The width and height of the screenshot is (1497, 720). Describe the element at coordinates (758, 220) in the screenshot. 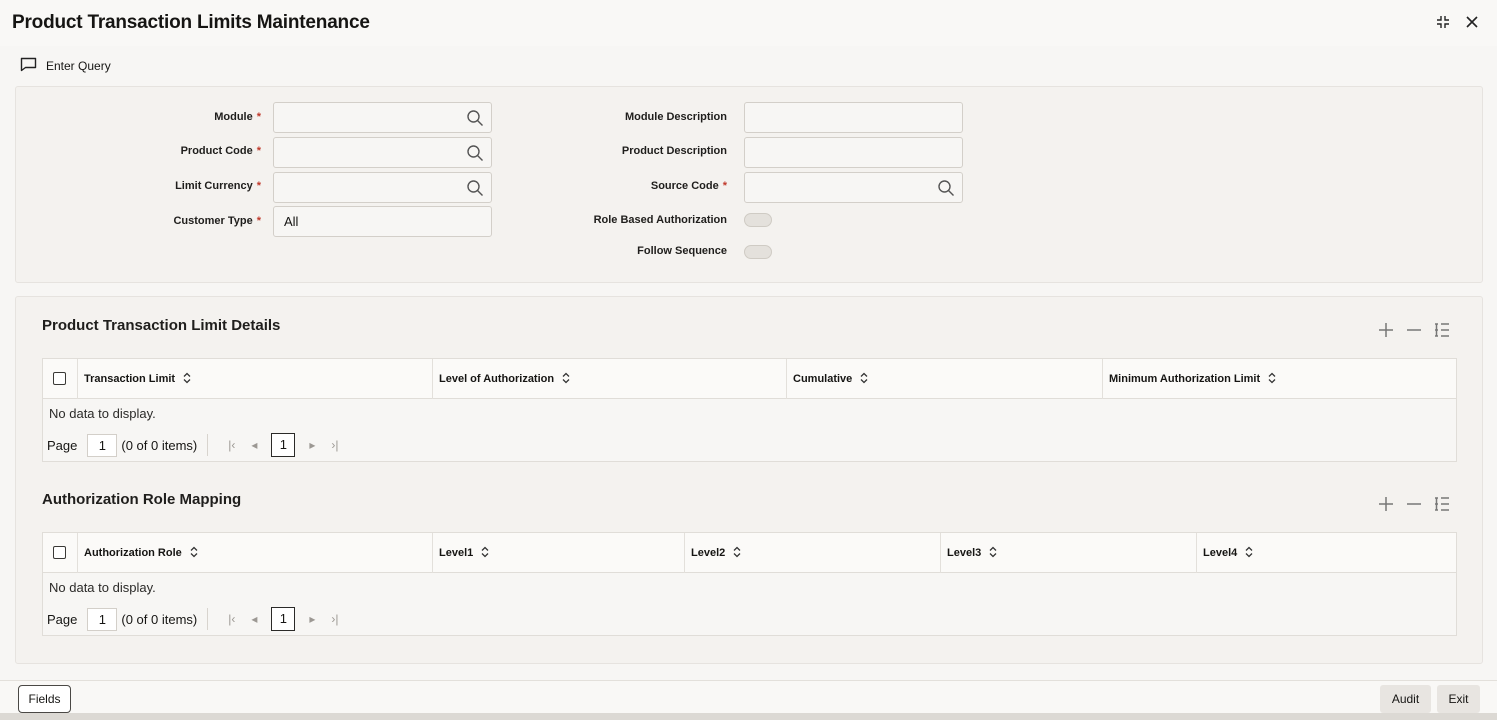

I see `role-based-authorization-toggle` at that location.